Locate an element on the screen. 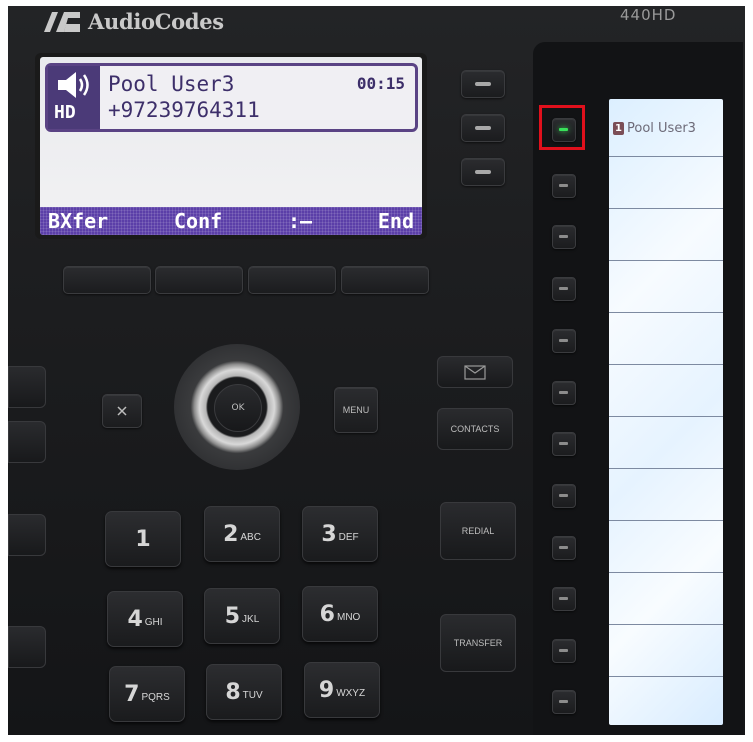  brand-logo: AudioCodes is located at coordinates (133, 21).